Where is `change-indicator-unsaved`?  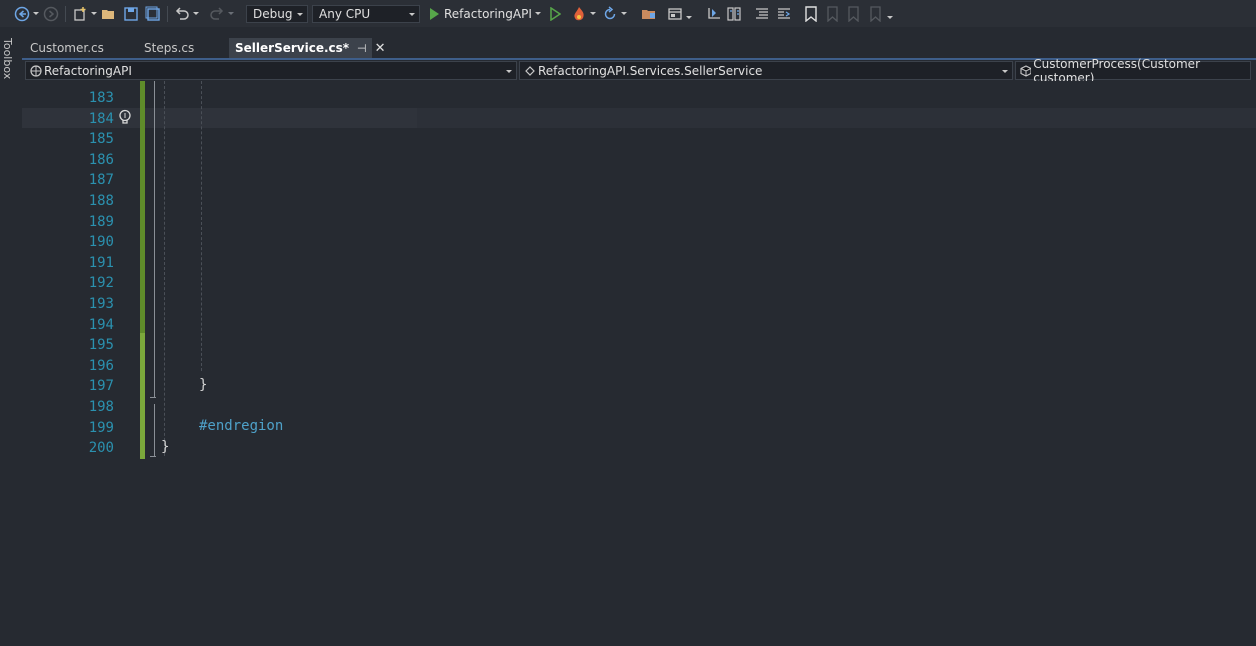 change-indicator-unsaved is located at coordinates (142, 396).